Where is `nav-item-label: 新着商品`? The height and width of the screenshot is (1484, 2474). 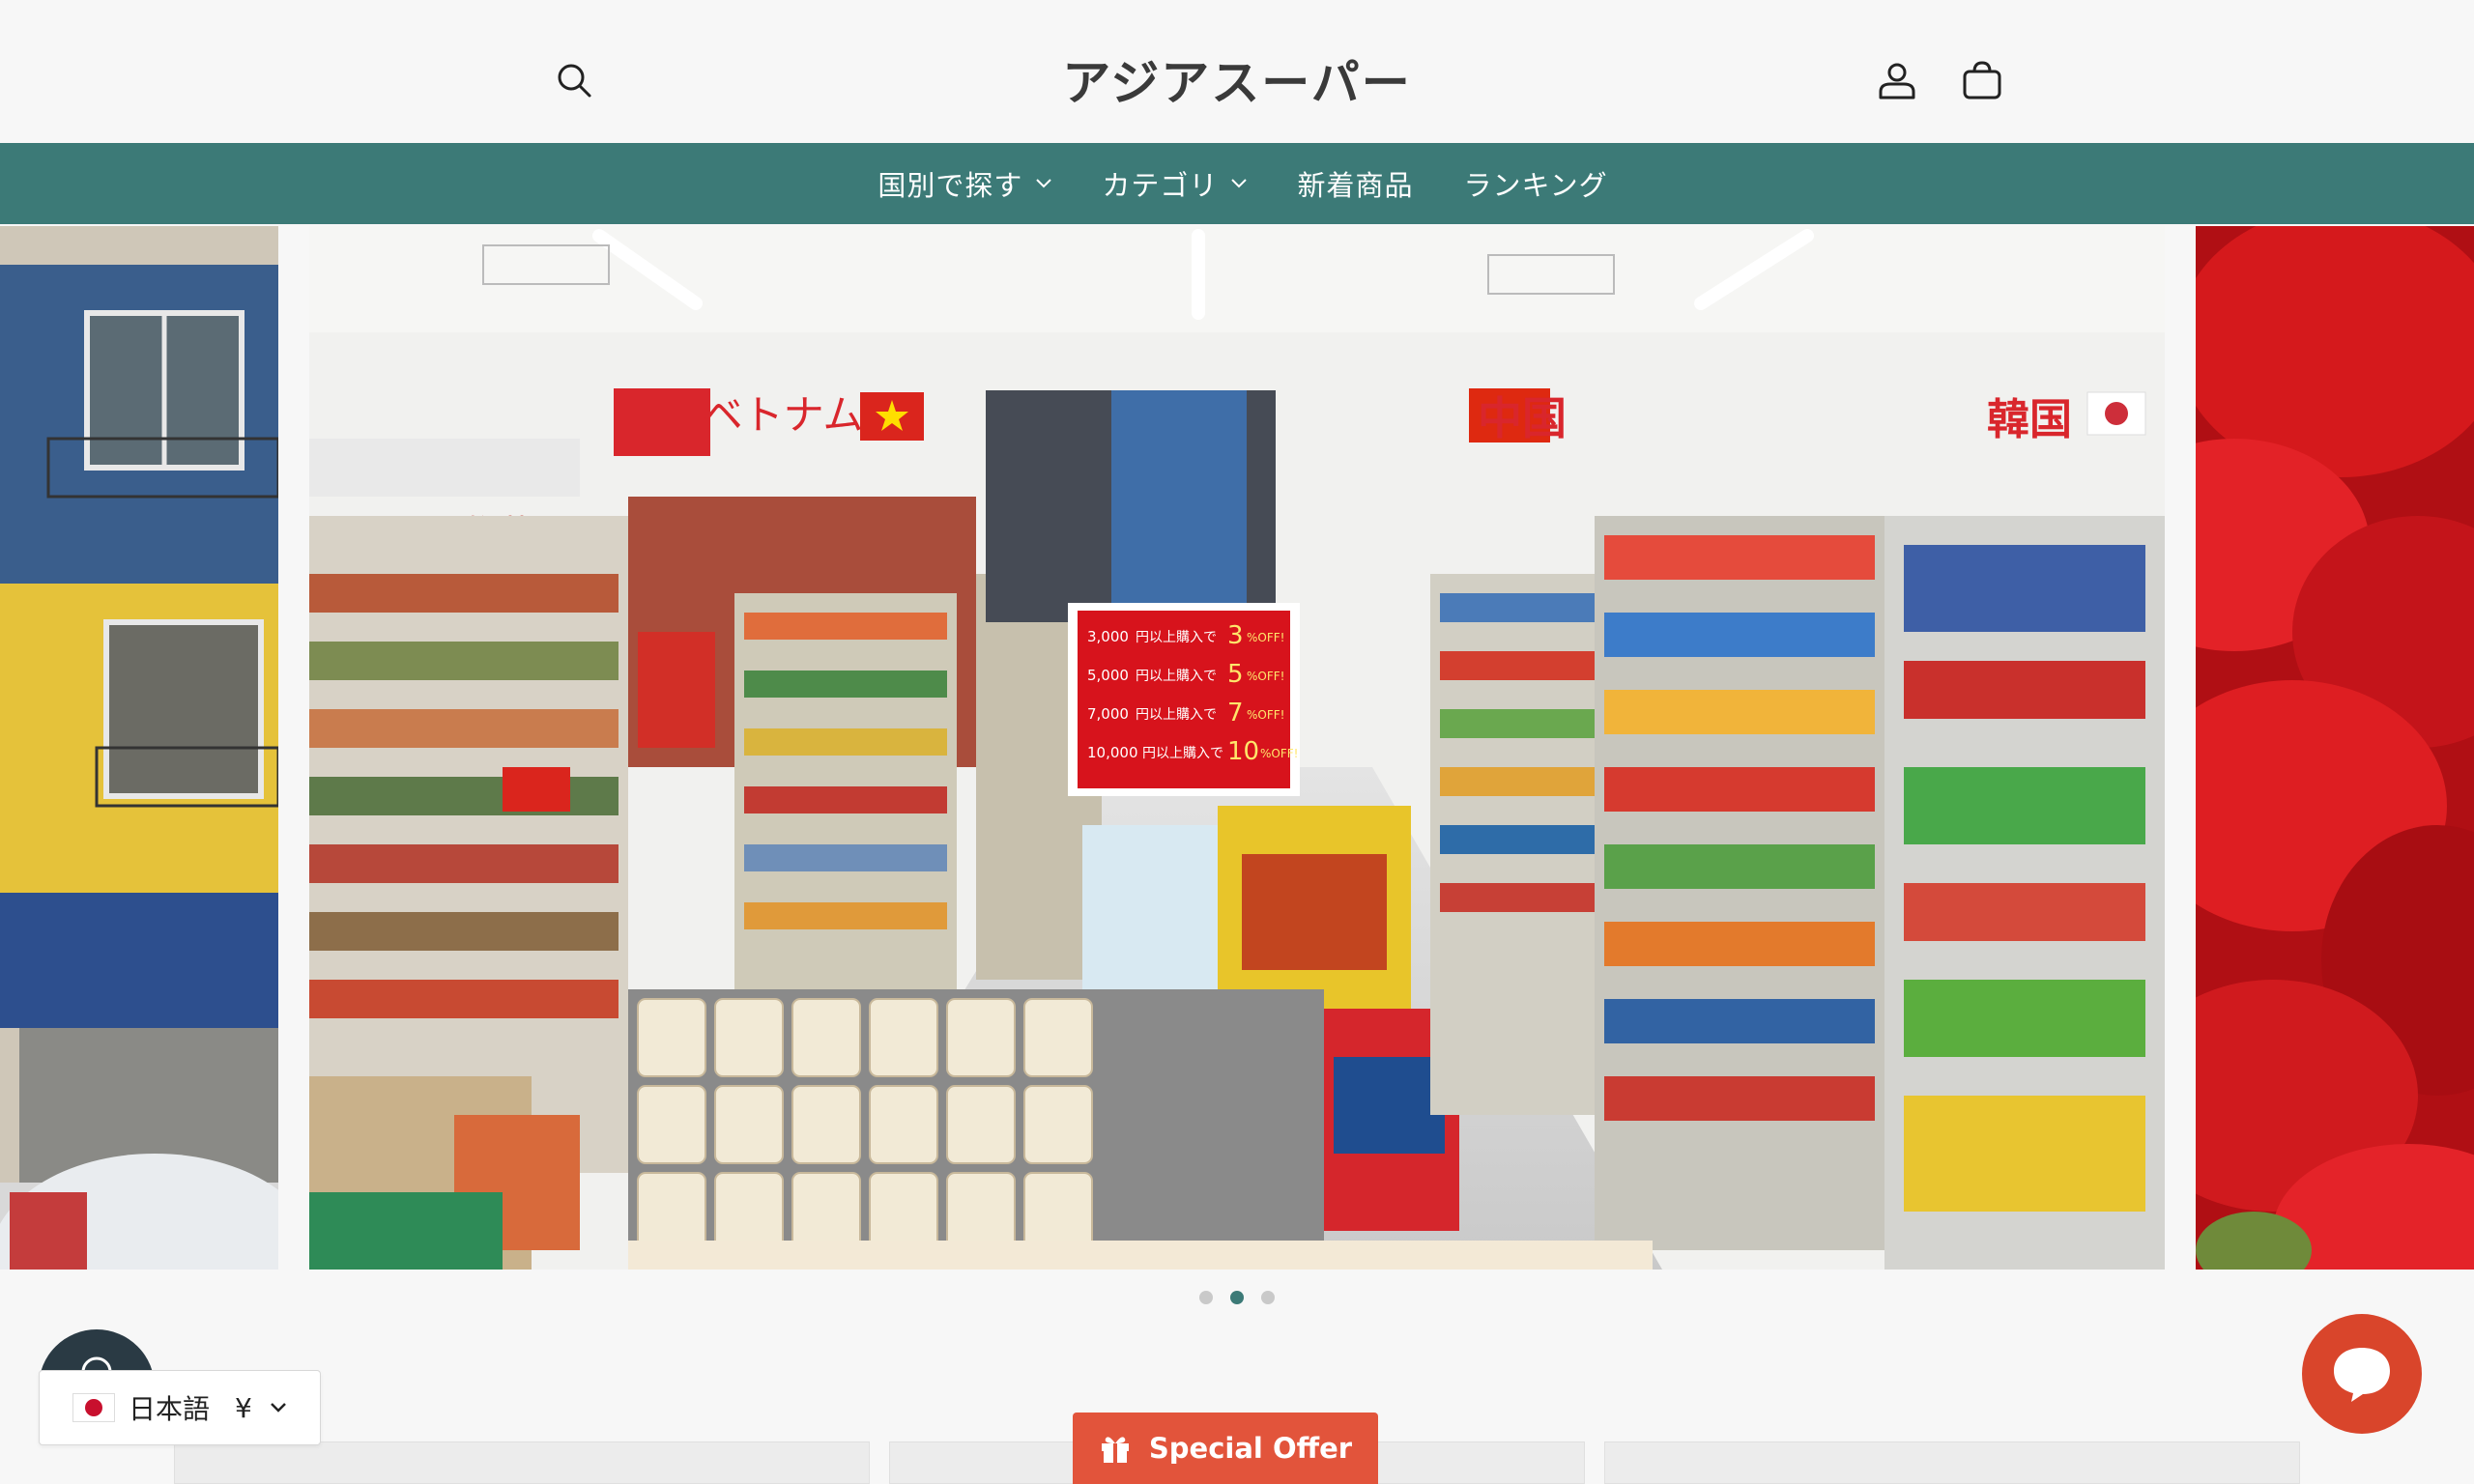
nav-item-label: 新着商品 is located at coordinates (1355, 185).